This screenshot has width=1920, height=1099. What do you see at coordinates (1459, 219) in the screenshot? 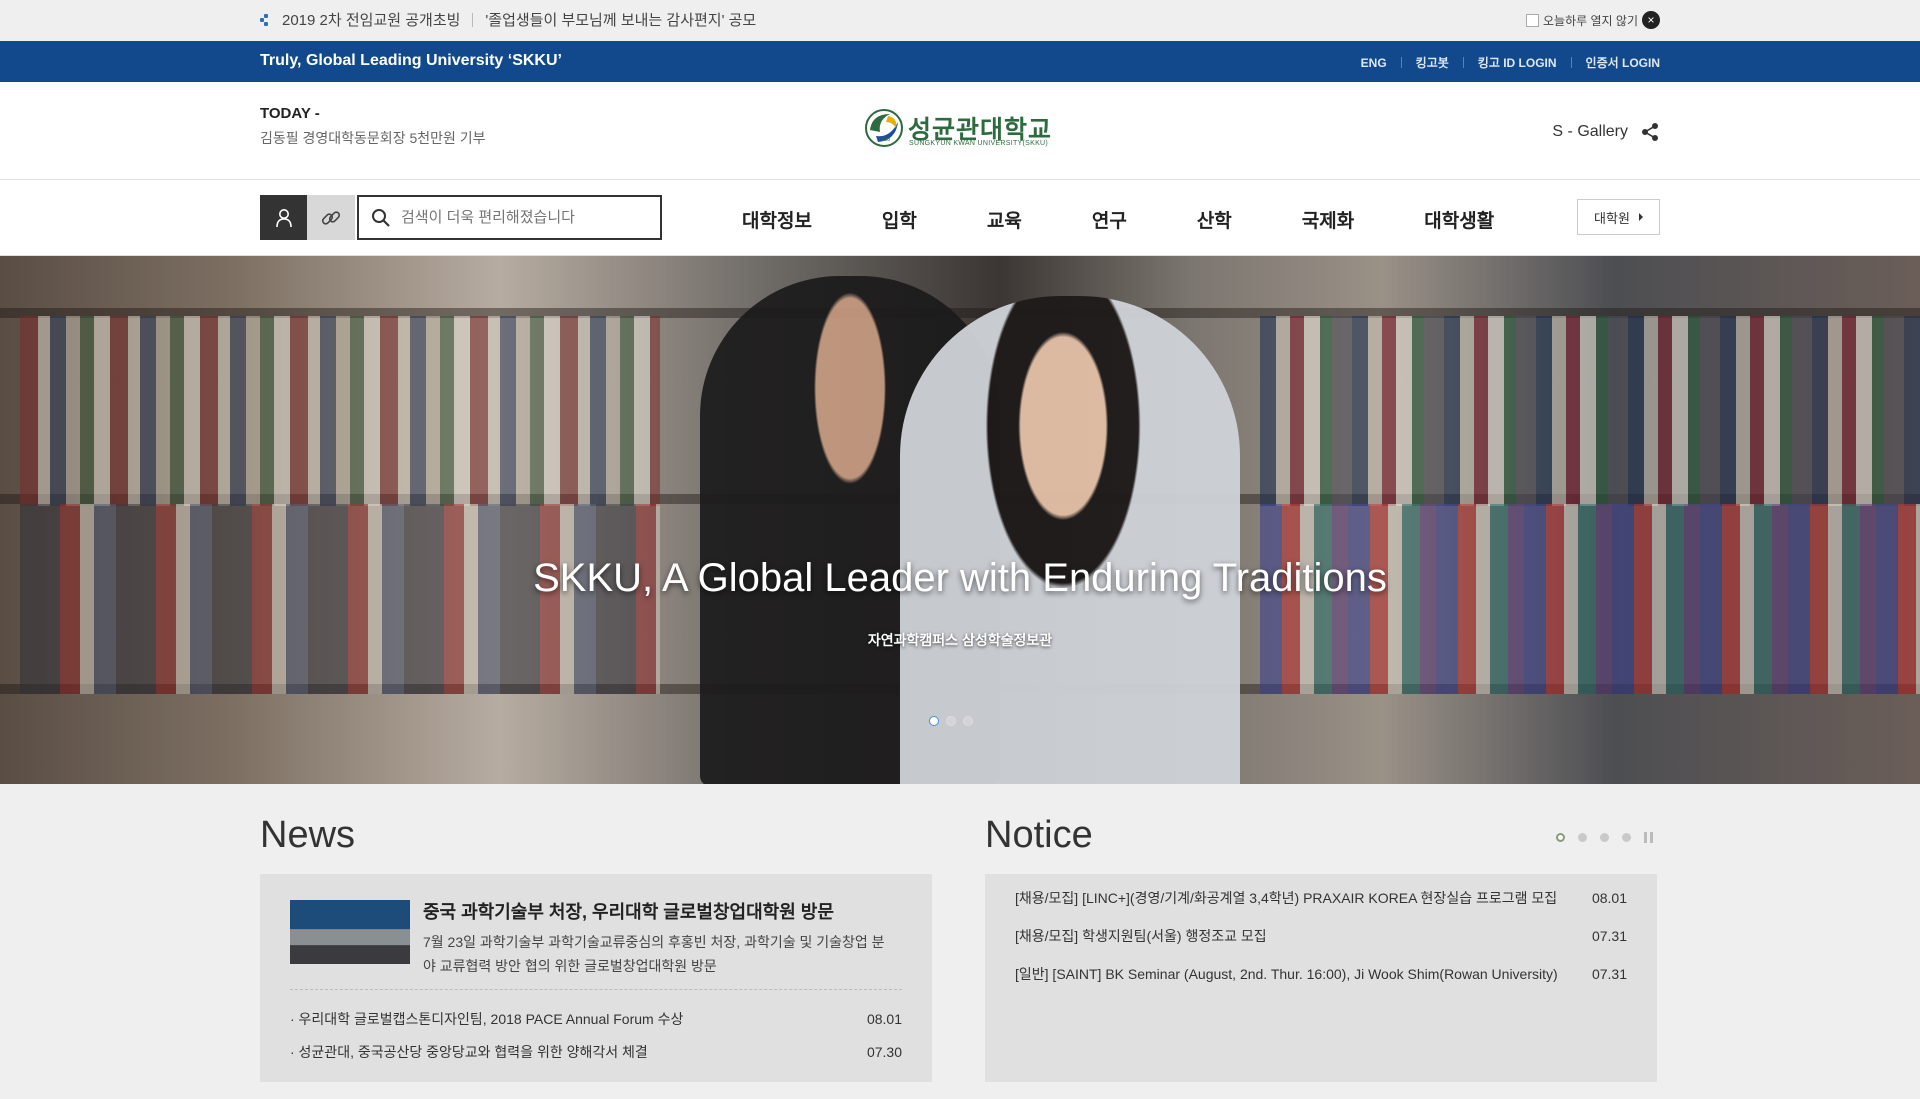
I see `menu-campus-life: 대학생활` at bounding box center [1459, 219].